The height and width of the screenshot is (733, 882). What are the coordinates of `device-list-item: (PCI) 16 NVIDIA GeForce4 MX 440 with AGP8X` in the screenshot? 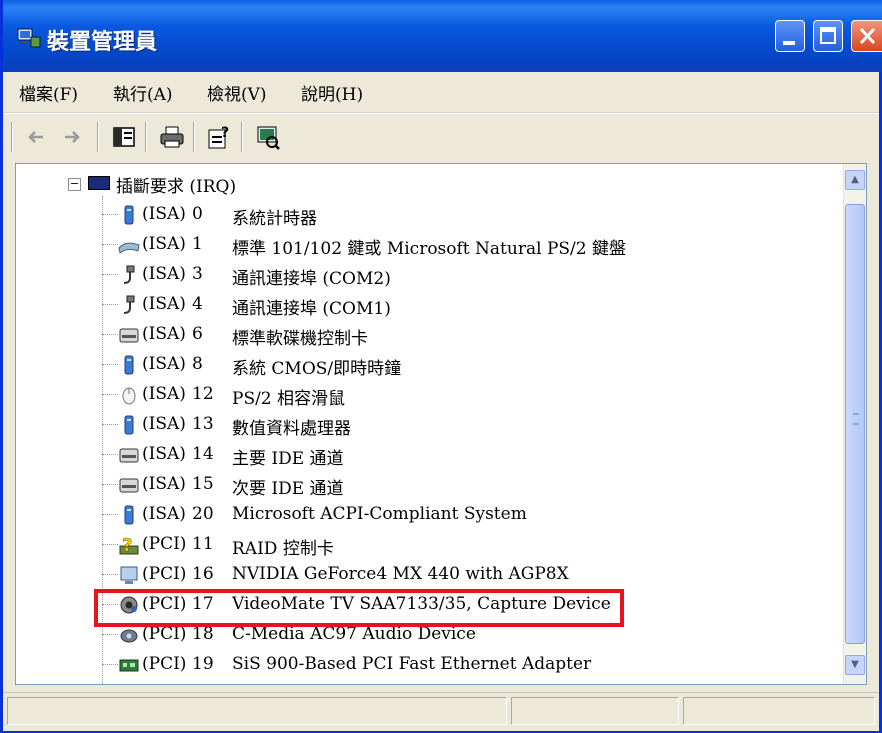 It's located at (472, 575).